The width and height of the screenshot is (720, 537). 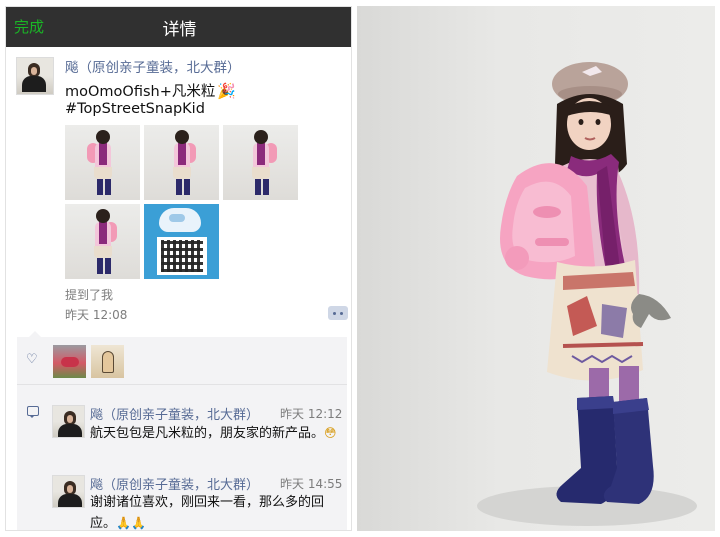 What do you see at coordinates (32, 359) in the screenshot?
I see `heart-icon: ♡` at bounding box center [32, 359].